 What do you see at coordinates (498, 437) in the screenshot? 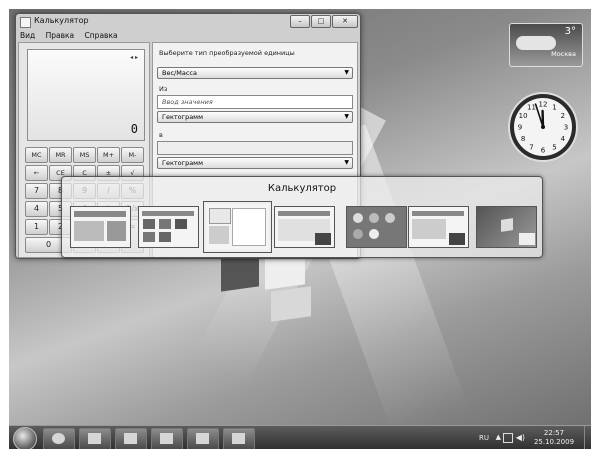
I see `show-hidden-icons-icon: ▲` at bounding box center [498, 437].